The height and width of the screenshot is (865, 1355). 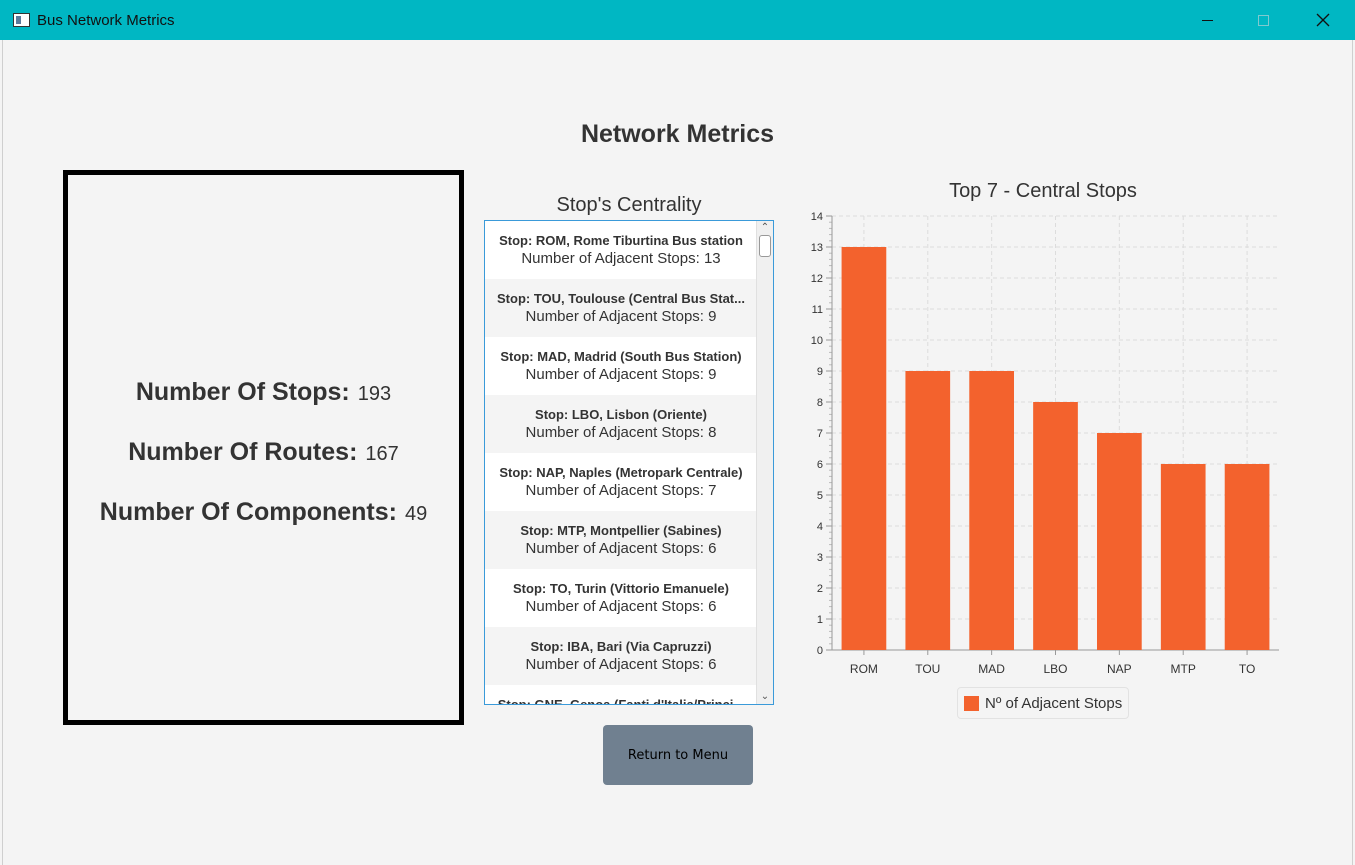 I want to click on list-item-stop: Stop: IBA, Bari (Via Capruzzi), so click(x=621, y=646).